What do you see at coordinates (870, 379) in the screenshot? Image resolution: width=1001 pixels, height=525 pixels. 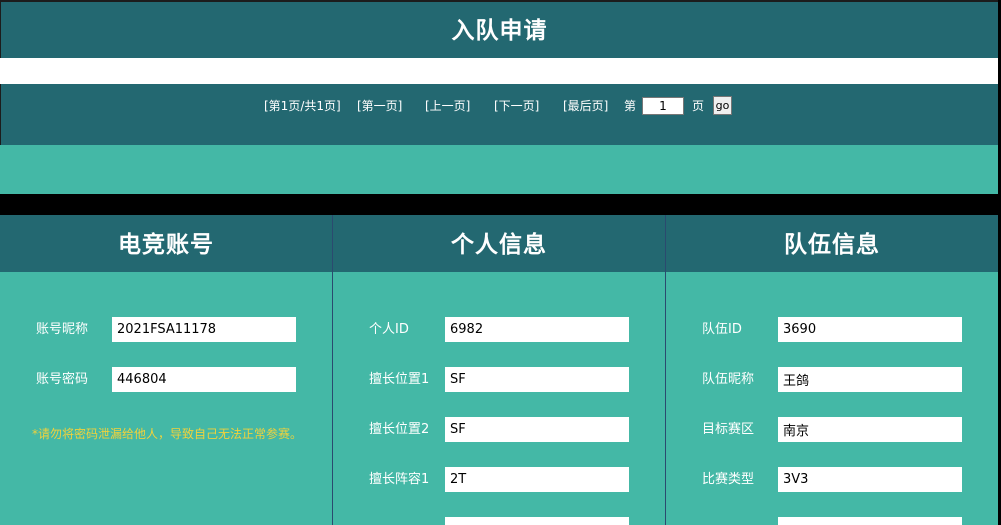 I see `team-nickname-input` at bounding box center [870, 379].